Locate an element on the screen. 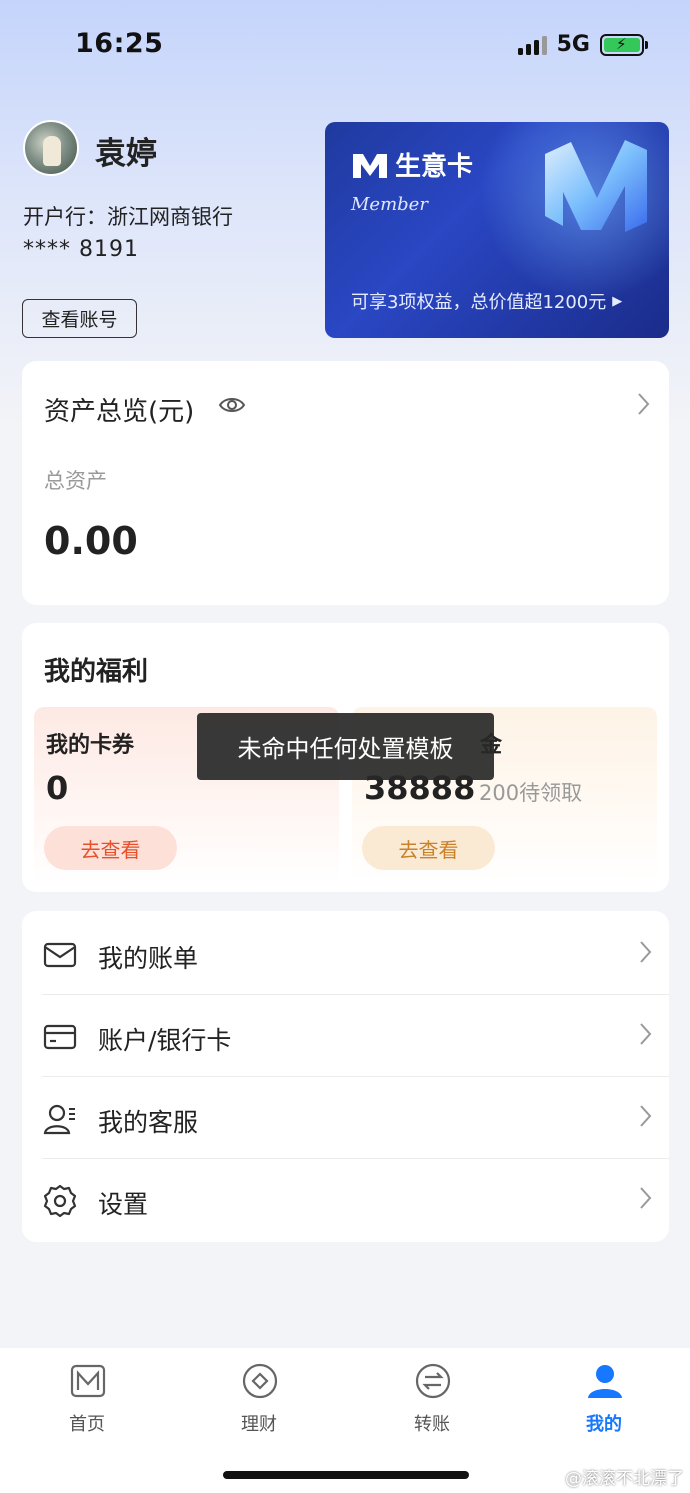 The width and height of the screenshot is (690, 1493). menu-item-label: 我的账单 is located at coordinates (148, 958).